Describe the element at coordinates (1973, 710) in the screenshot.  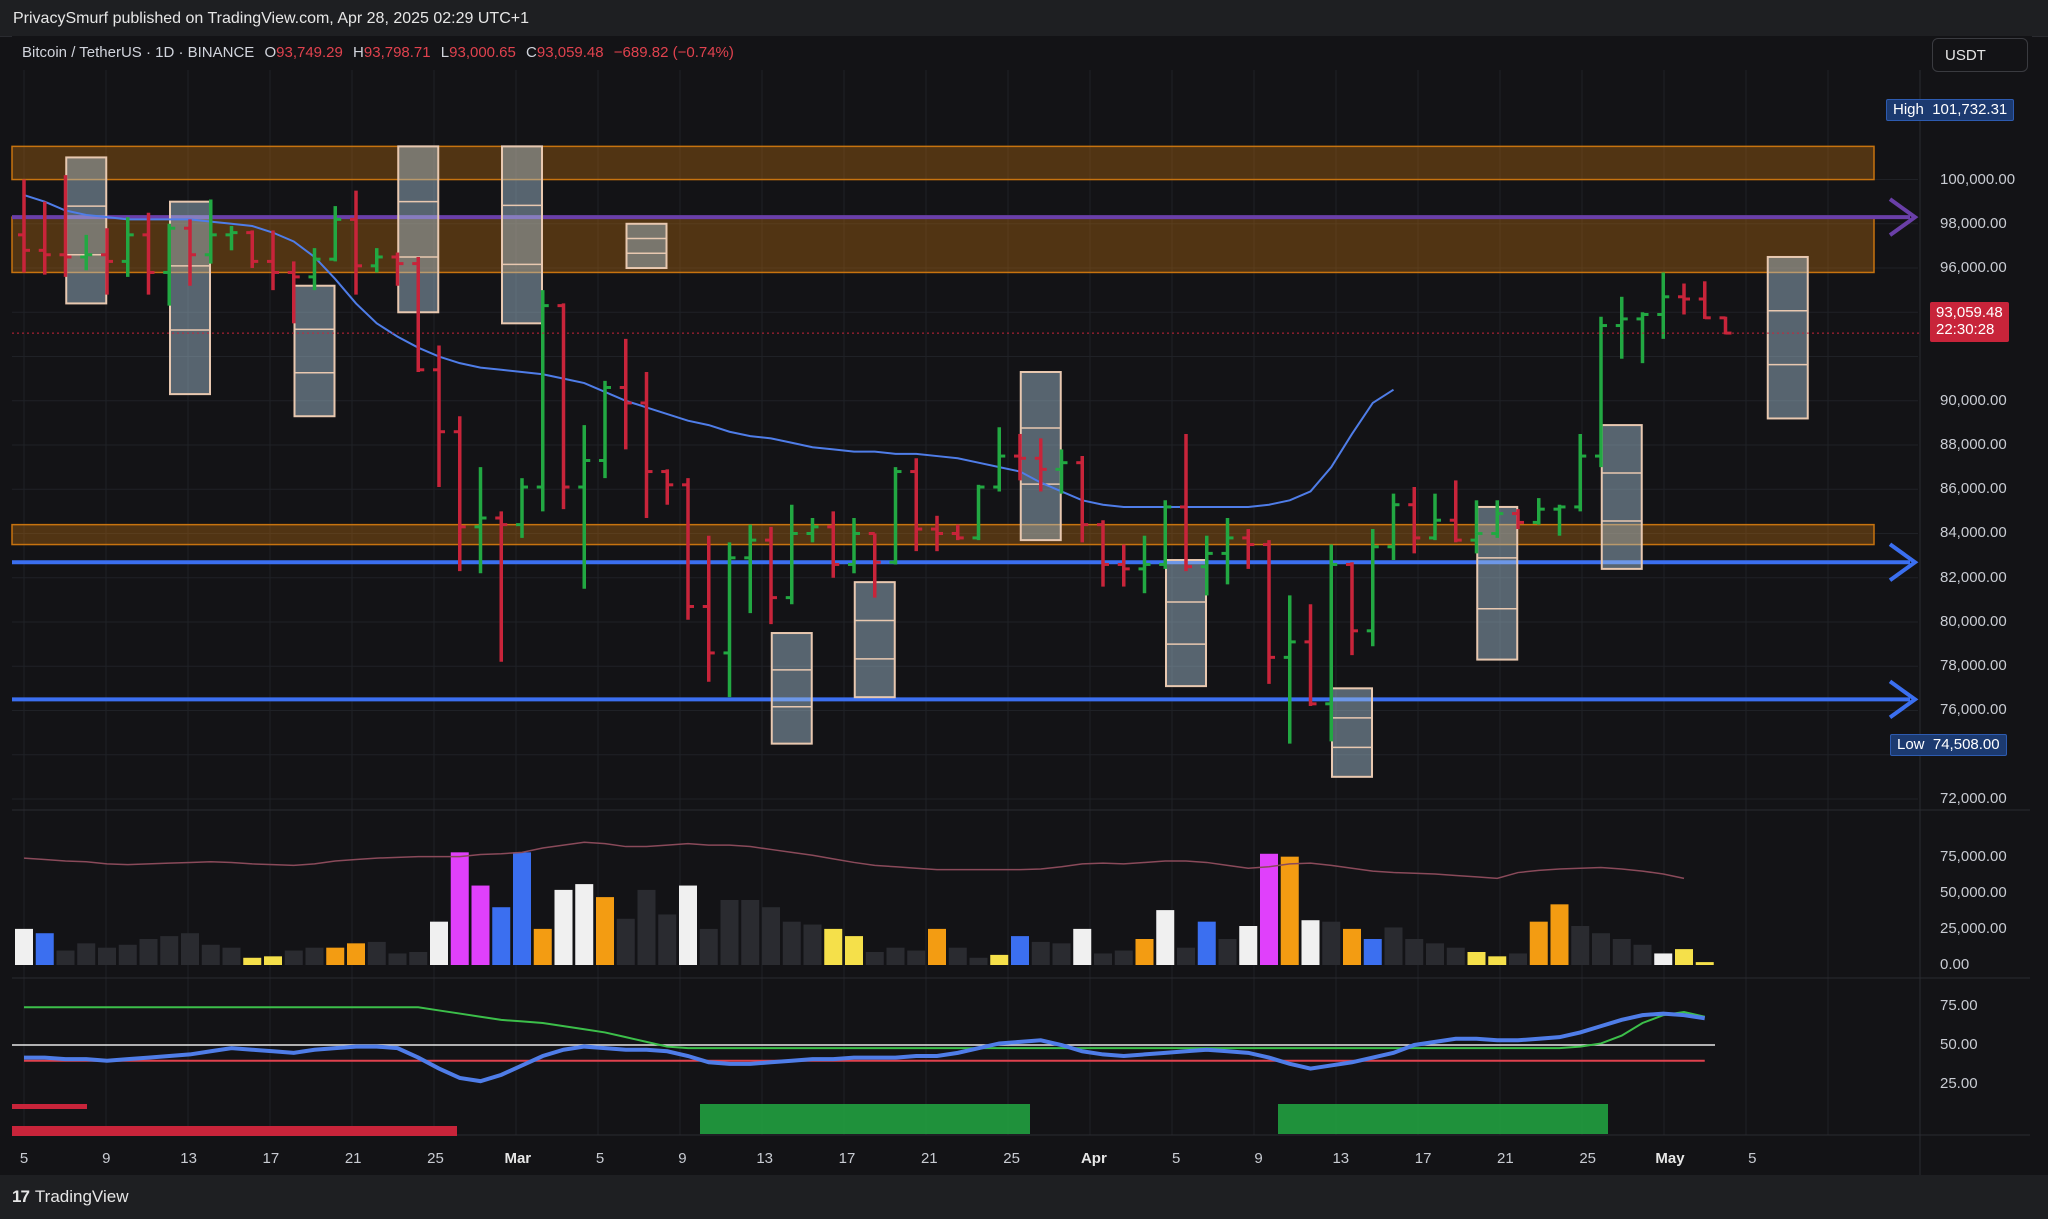
I see `price-tick-label: 76,000.00` at that location.